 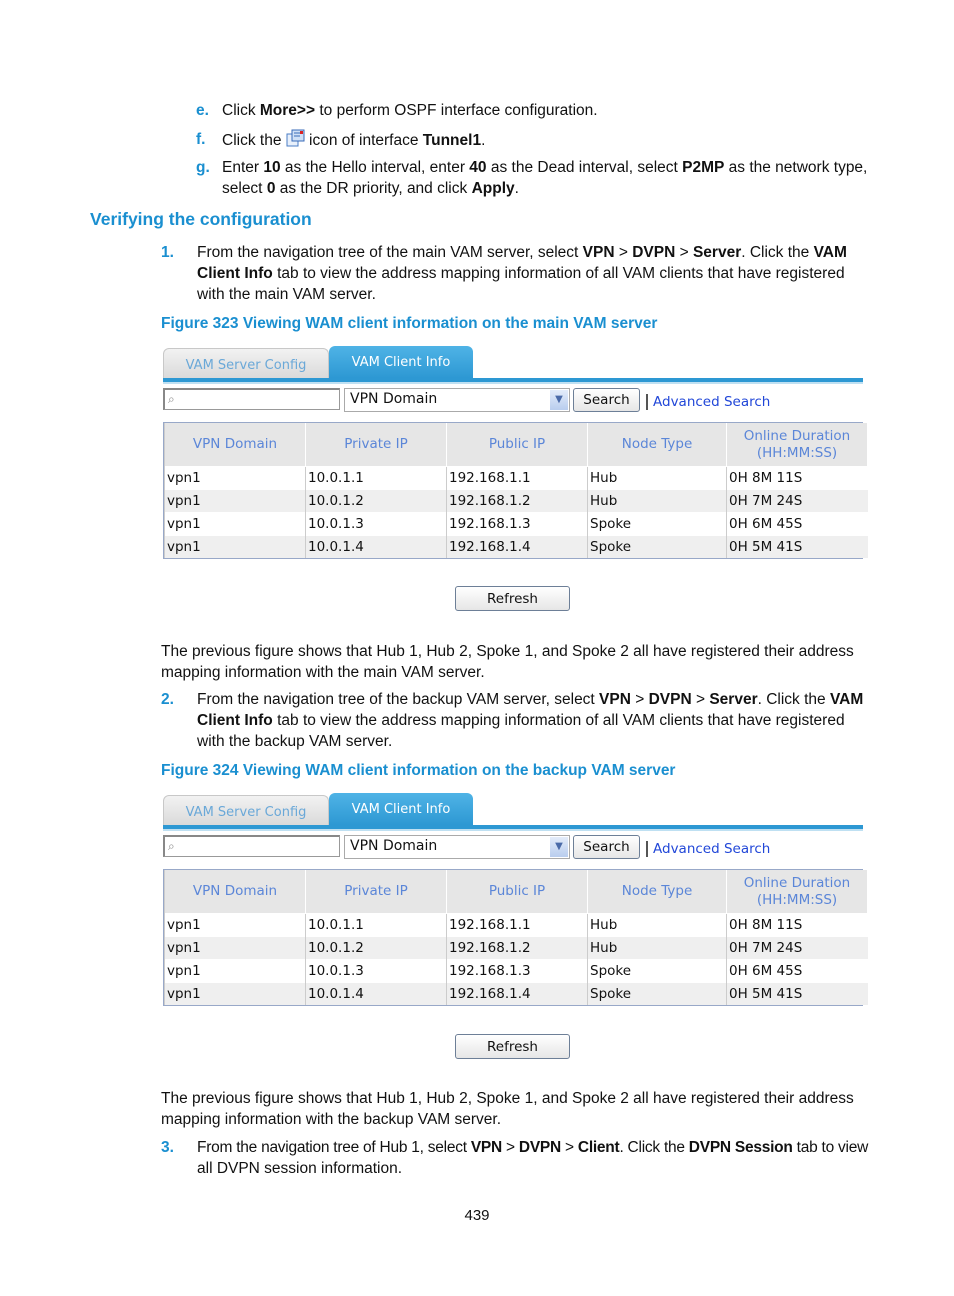 I want to click on page-number: 439, so click(x=477, y=1215).